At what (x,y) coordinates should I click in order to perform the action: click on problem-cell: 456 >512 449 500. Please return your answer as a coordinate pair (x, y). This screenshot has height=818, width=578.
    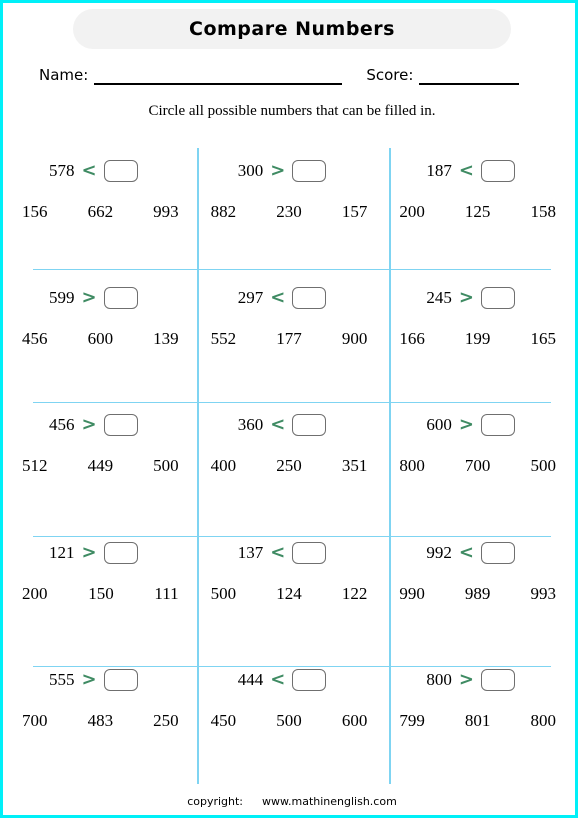
    Looking at the image, I should click on (100, 465).